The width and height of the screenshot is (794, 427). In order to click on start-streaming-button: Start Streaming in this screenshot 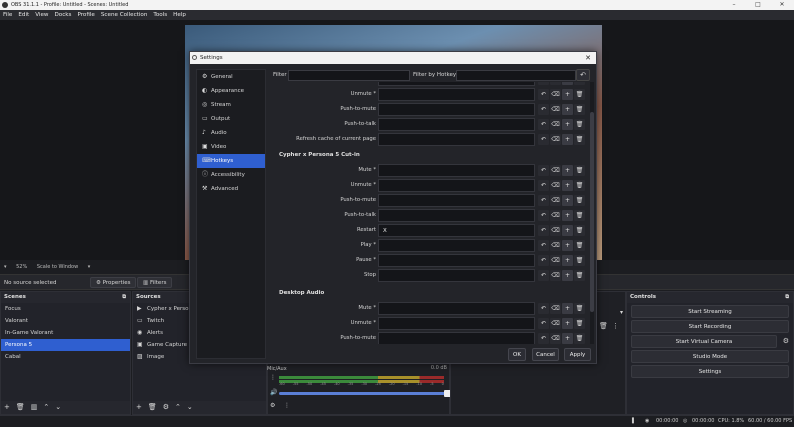, I will do `click(710, 311)`.